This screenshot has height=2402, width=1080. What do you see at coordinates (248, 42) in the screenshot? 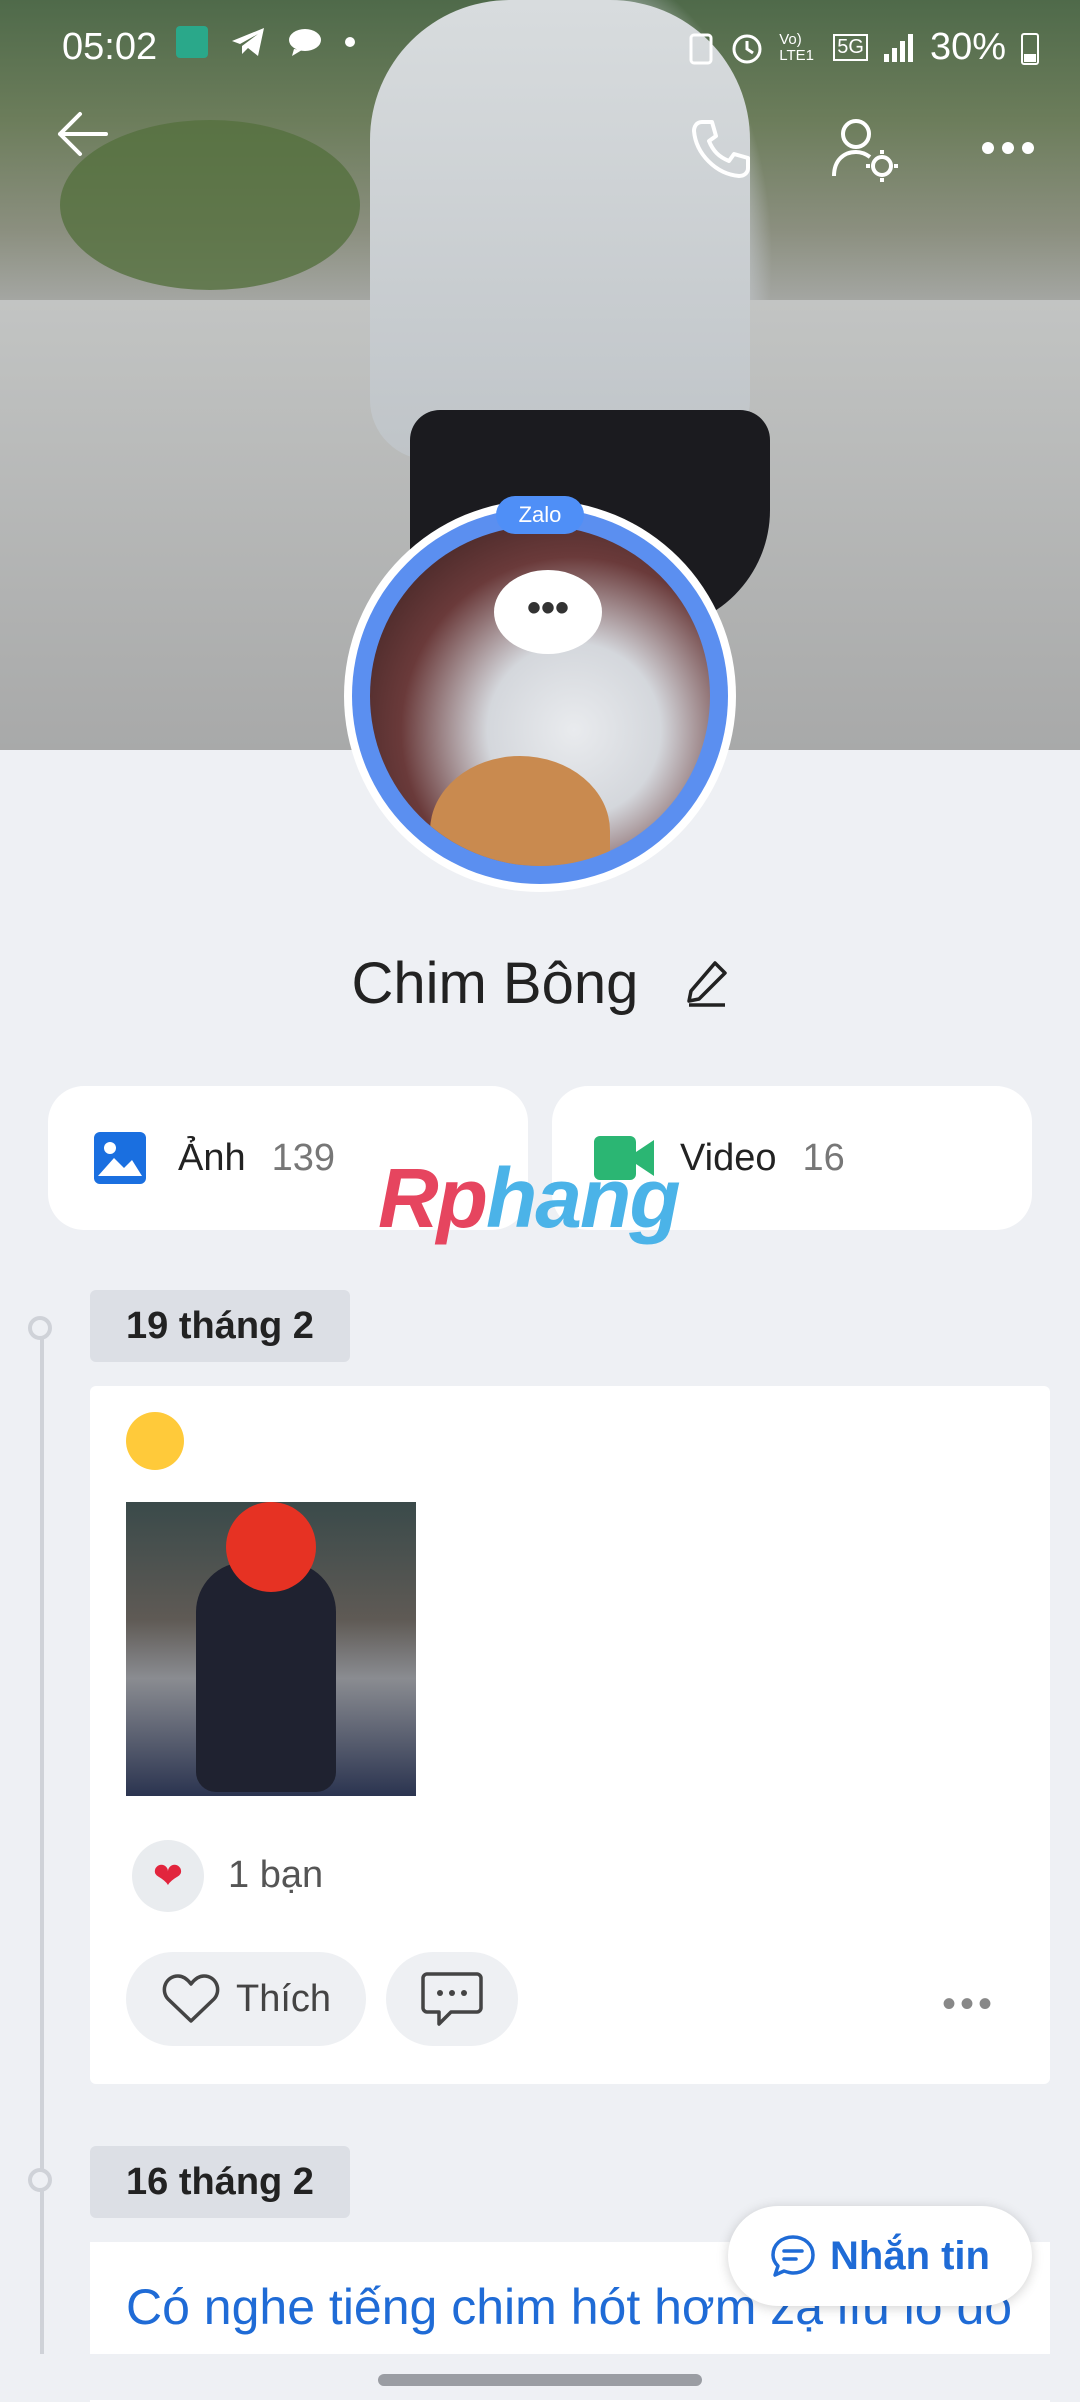
I see `telegram-icon` at bounding box center [248, 42].